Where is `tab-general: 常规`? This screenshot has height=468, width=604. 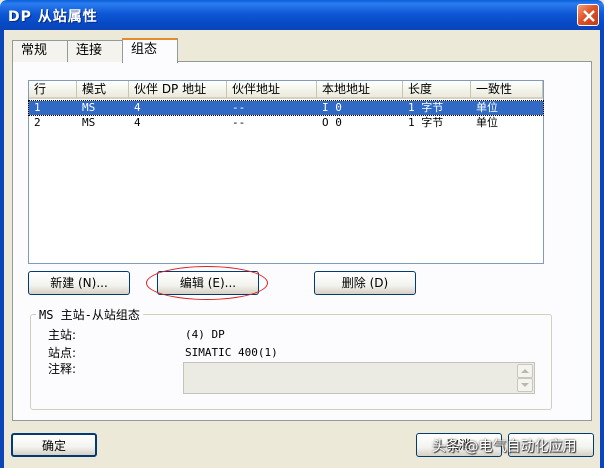 tab-general: 常规 is located at coordinates (40, 51).